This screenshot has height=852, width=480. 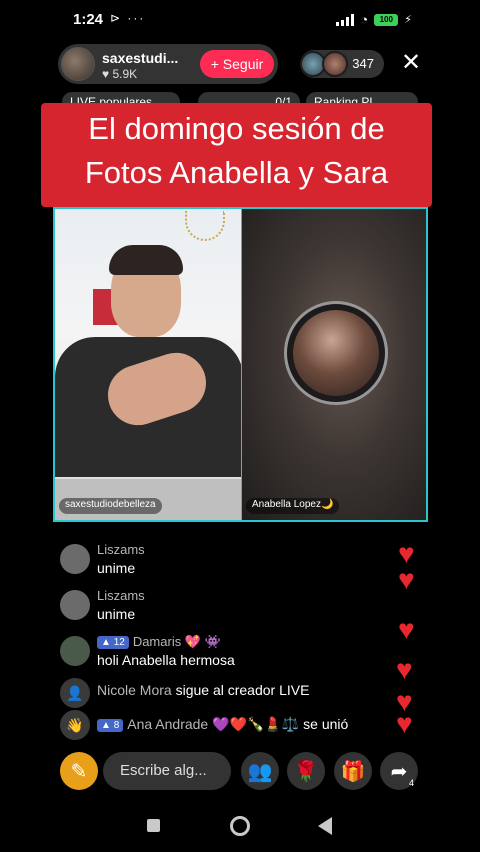 I want to click on guests-icon: 👥, so click(x=260, y=771).